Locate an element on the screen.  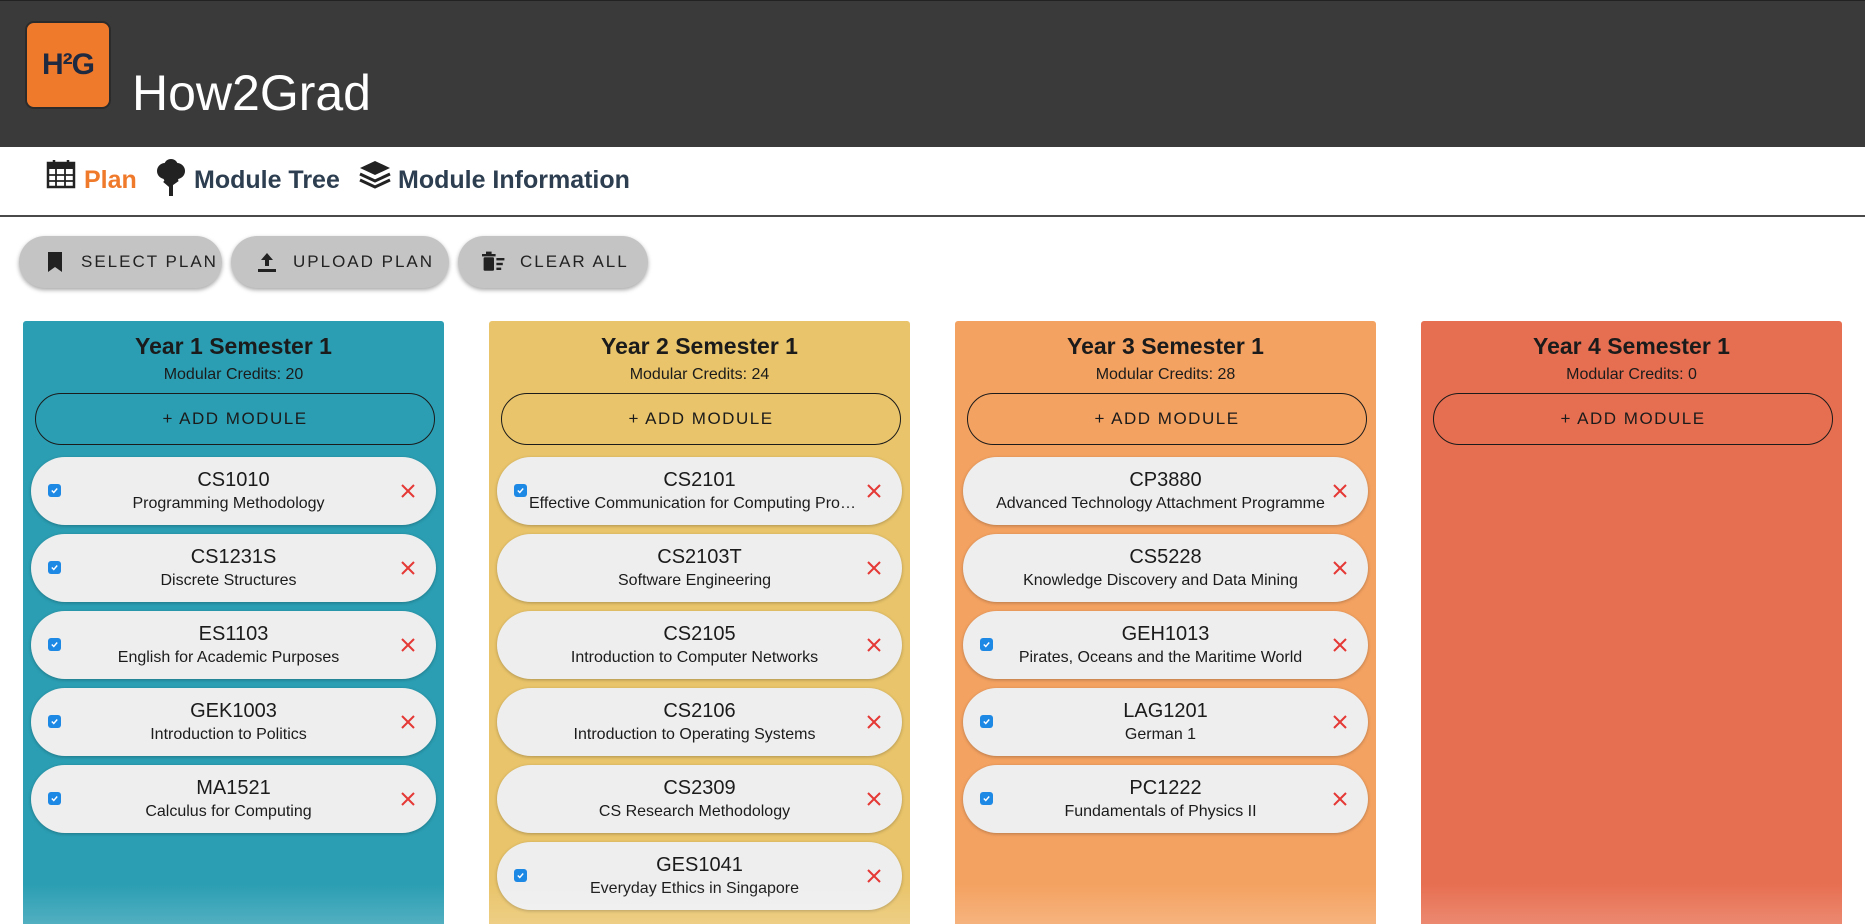
module-card: GEK1003 Introduction to Politics is located at coordinates (233, 722).